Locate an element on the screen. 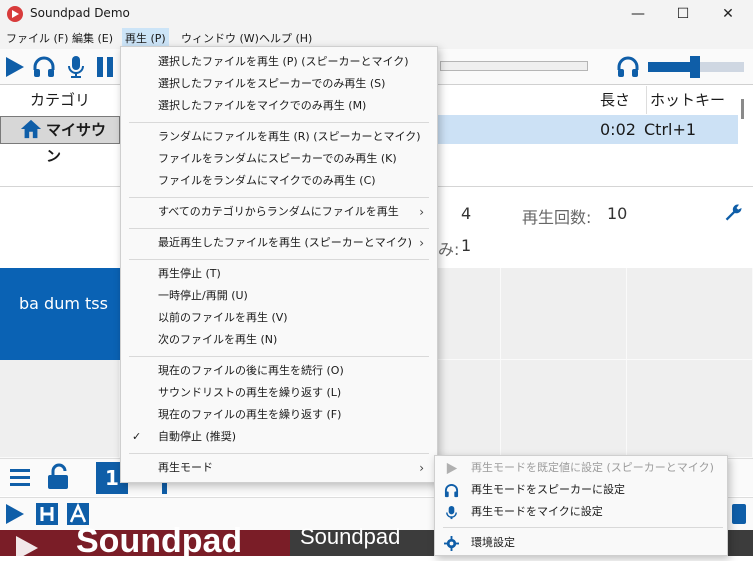 The width and height of the screenshot is (753, 561). menu-item-previous: 以前のファイルを再生 (V) is located at coordinates (279, 318).